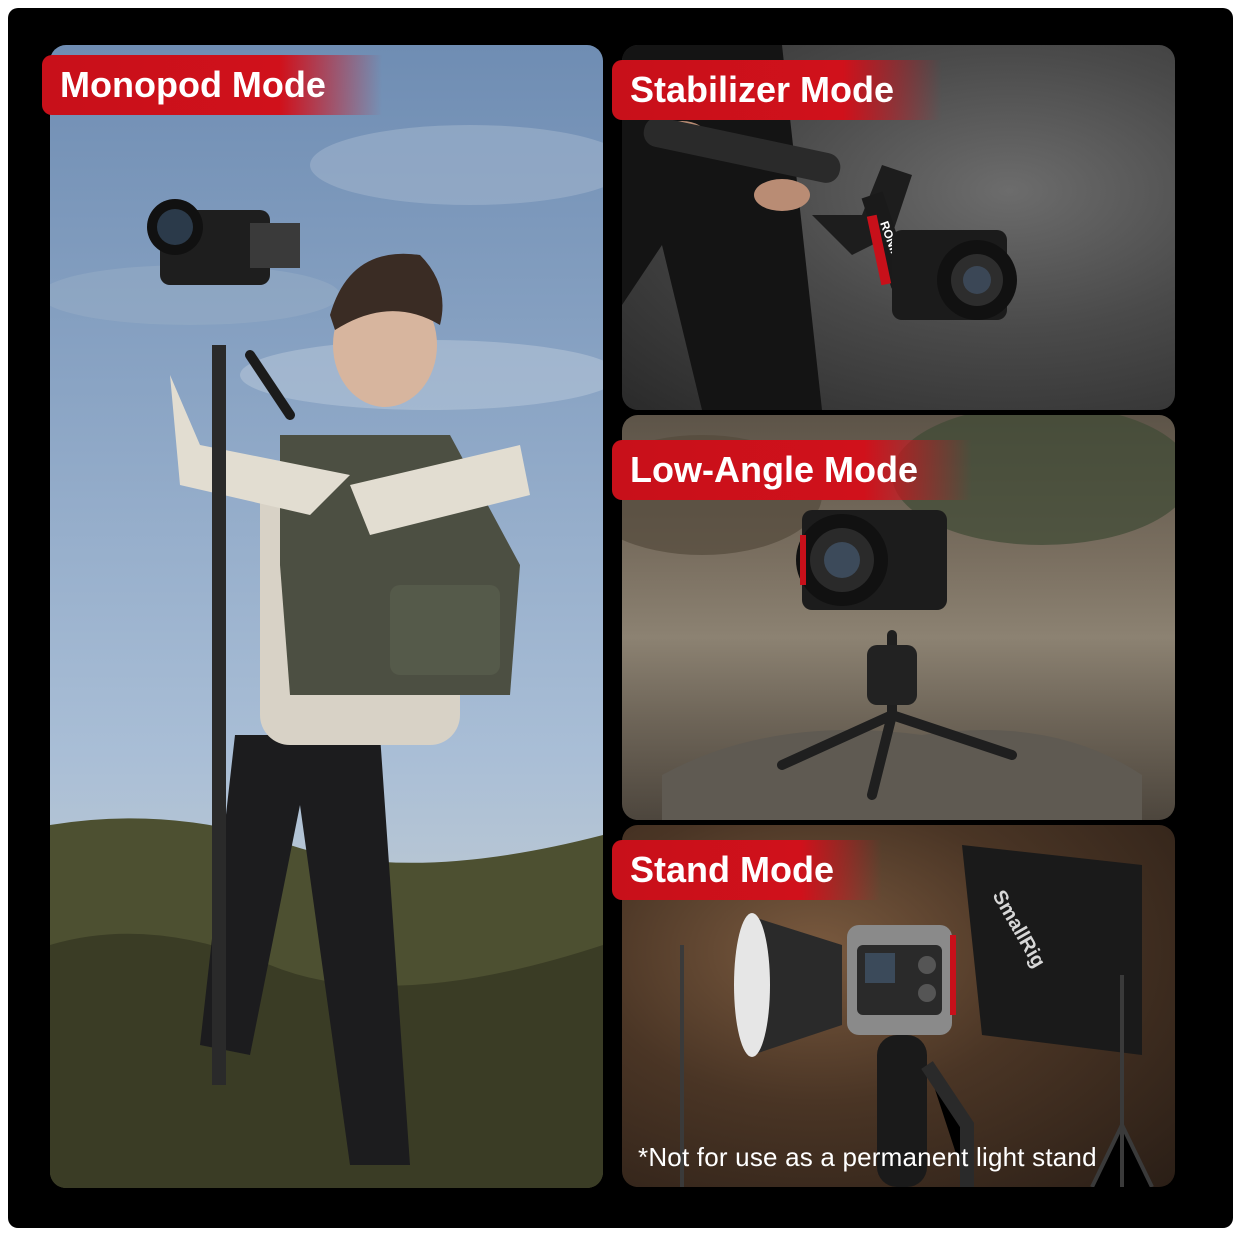 This screenshot has width=1241, height=1236. I want to click on monopod-mode-label: Monopod Mode, so click(212, 85).